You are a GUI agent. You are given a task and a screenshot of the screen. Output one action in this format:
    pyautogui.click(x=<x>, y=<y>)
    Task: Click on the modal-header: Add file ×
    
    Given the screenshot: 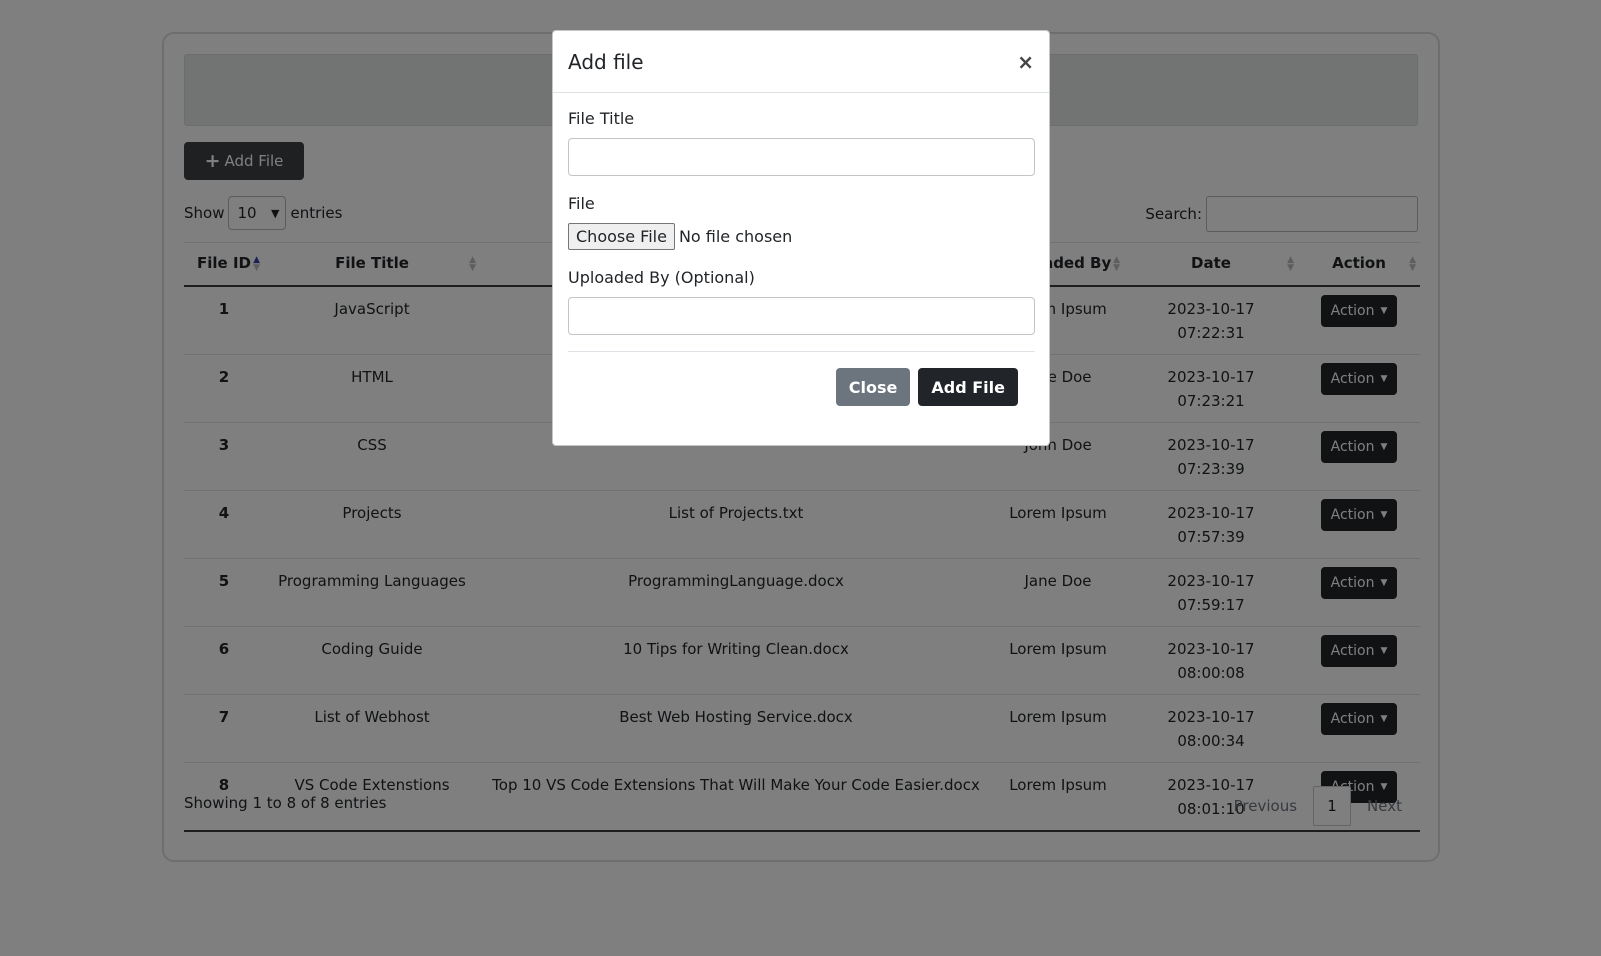 What is the action you would take?
    pyautogui.click(x=801, y=62)
    